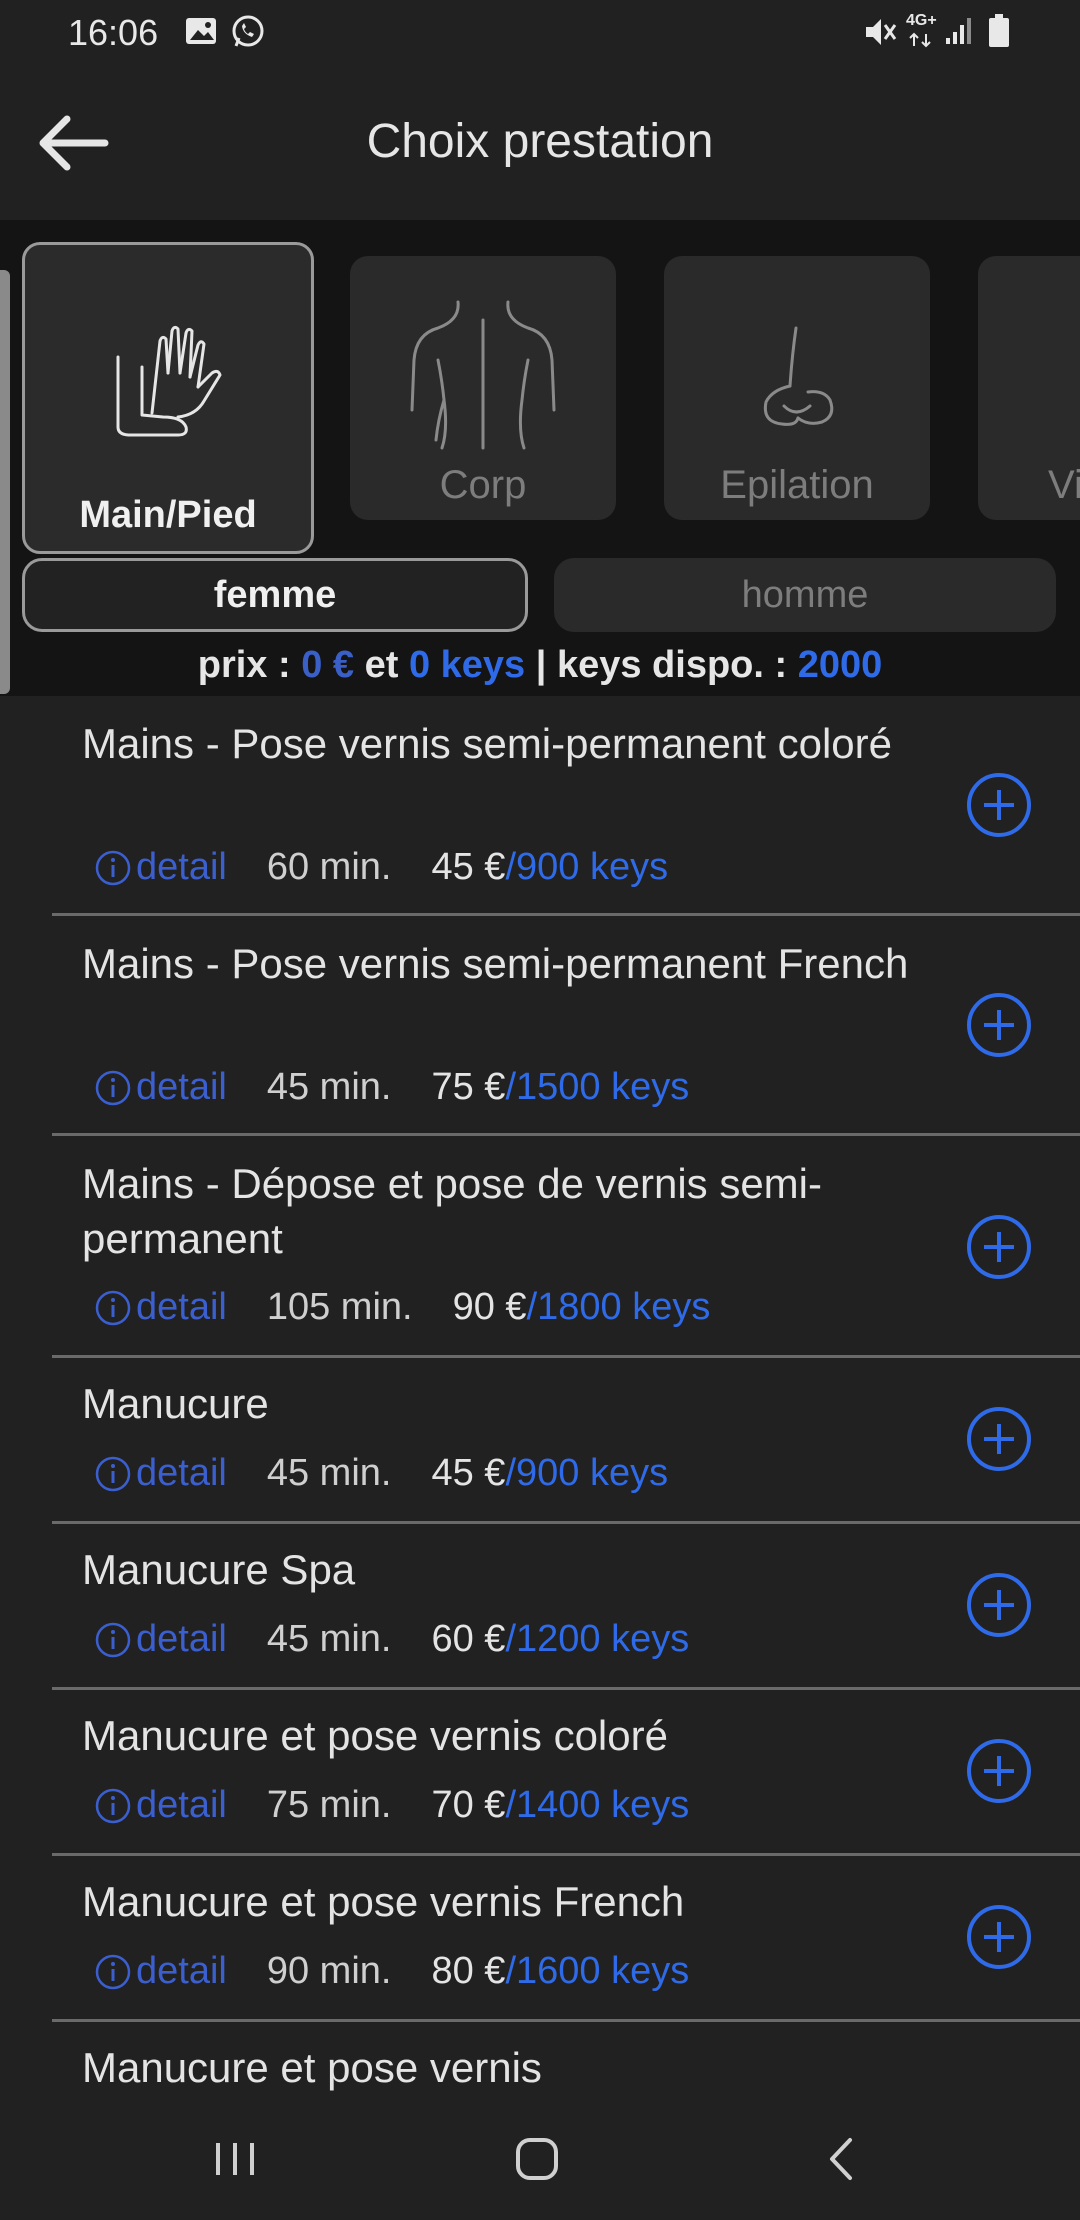  I want to click on back-nav-button, so click(841, 2159).